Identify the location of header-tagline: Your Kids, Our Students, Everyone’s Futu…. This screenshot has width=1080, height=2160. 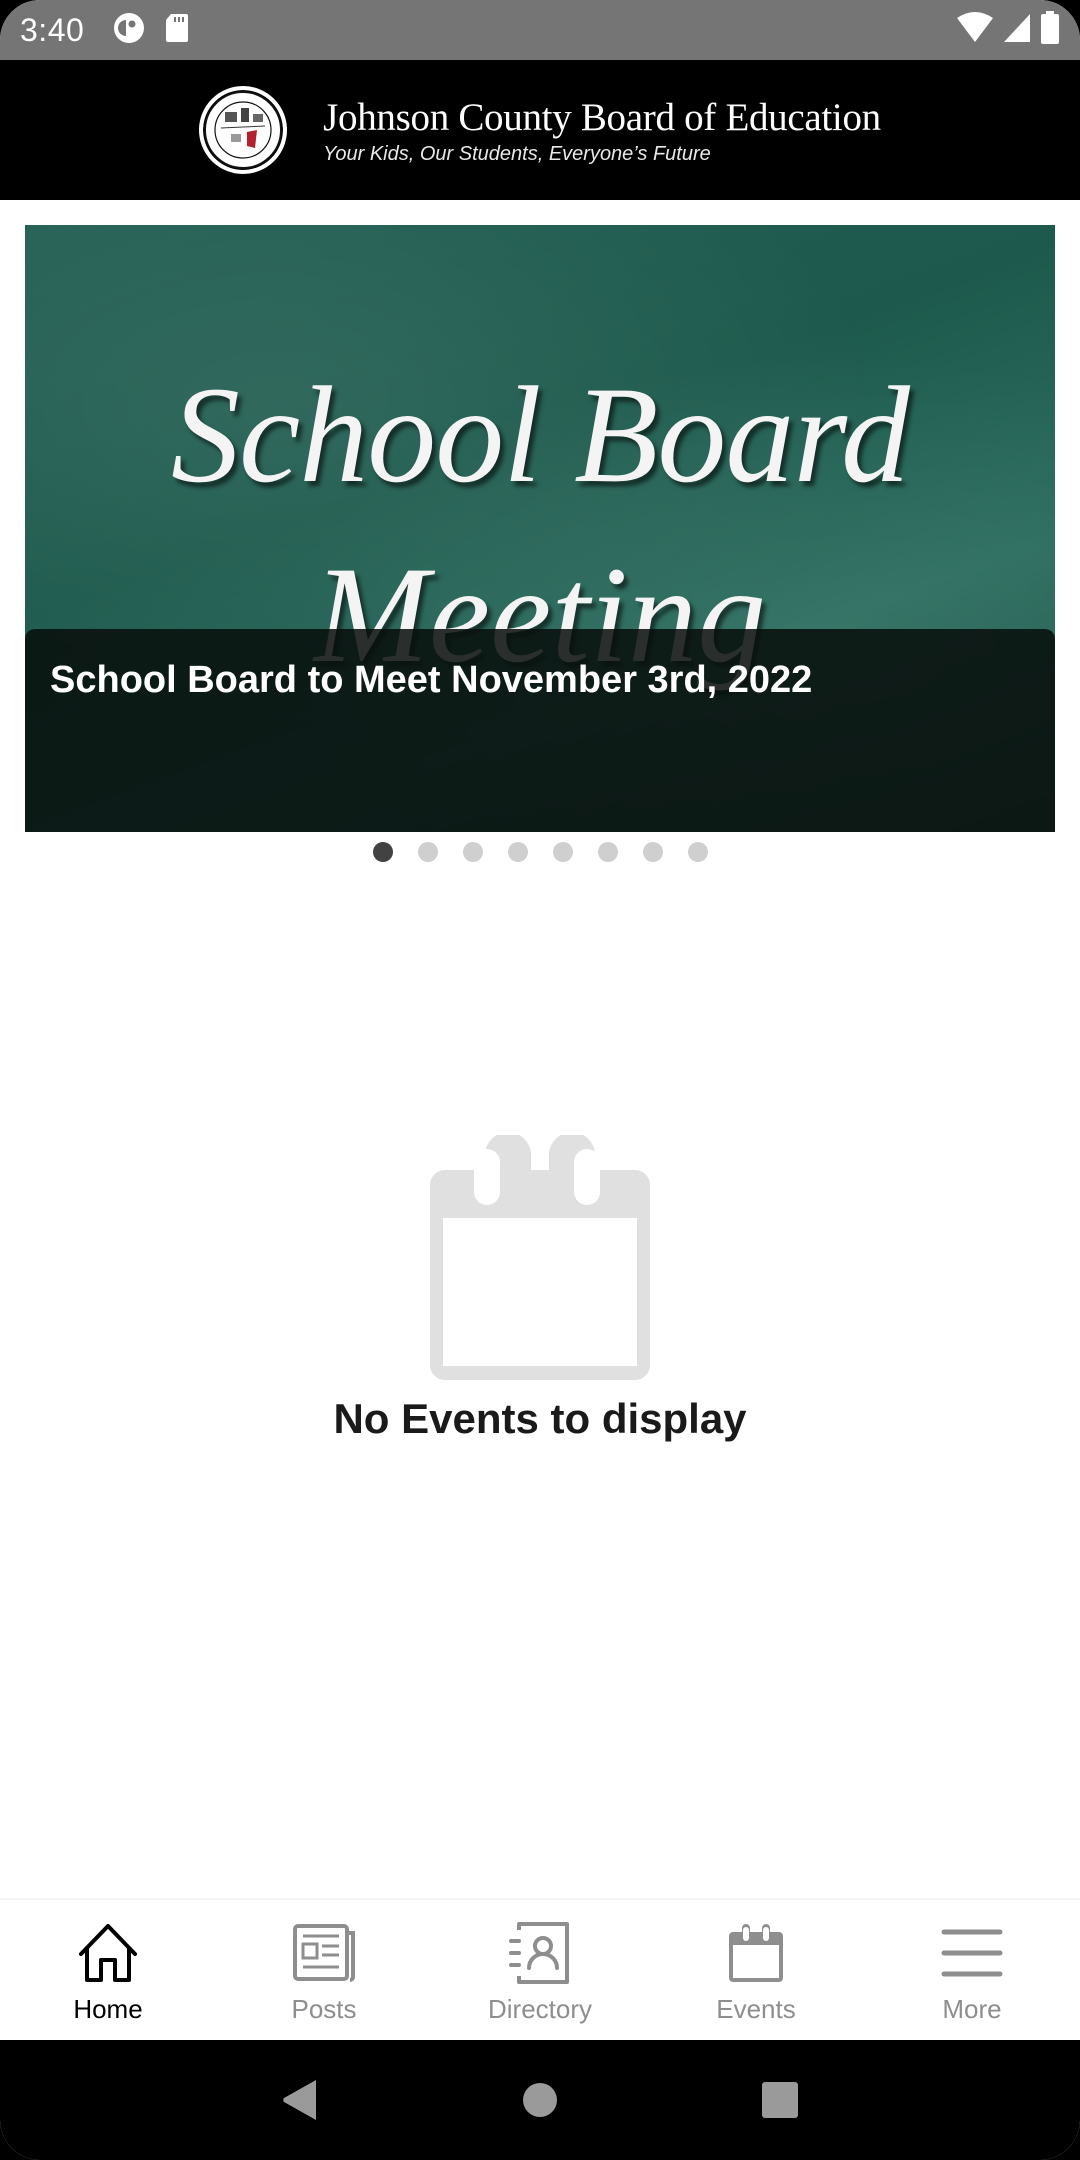
(517, 153).